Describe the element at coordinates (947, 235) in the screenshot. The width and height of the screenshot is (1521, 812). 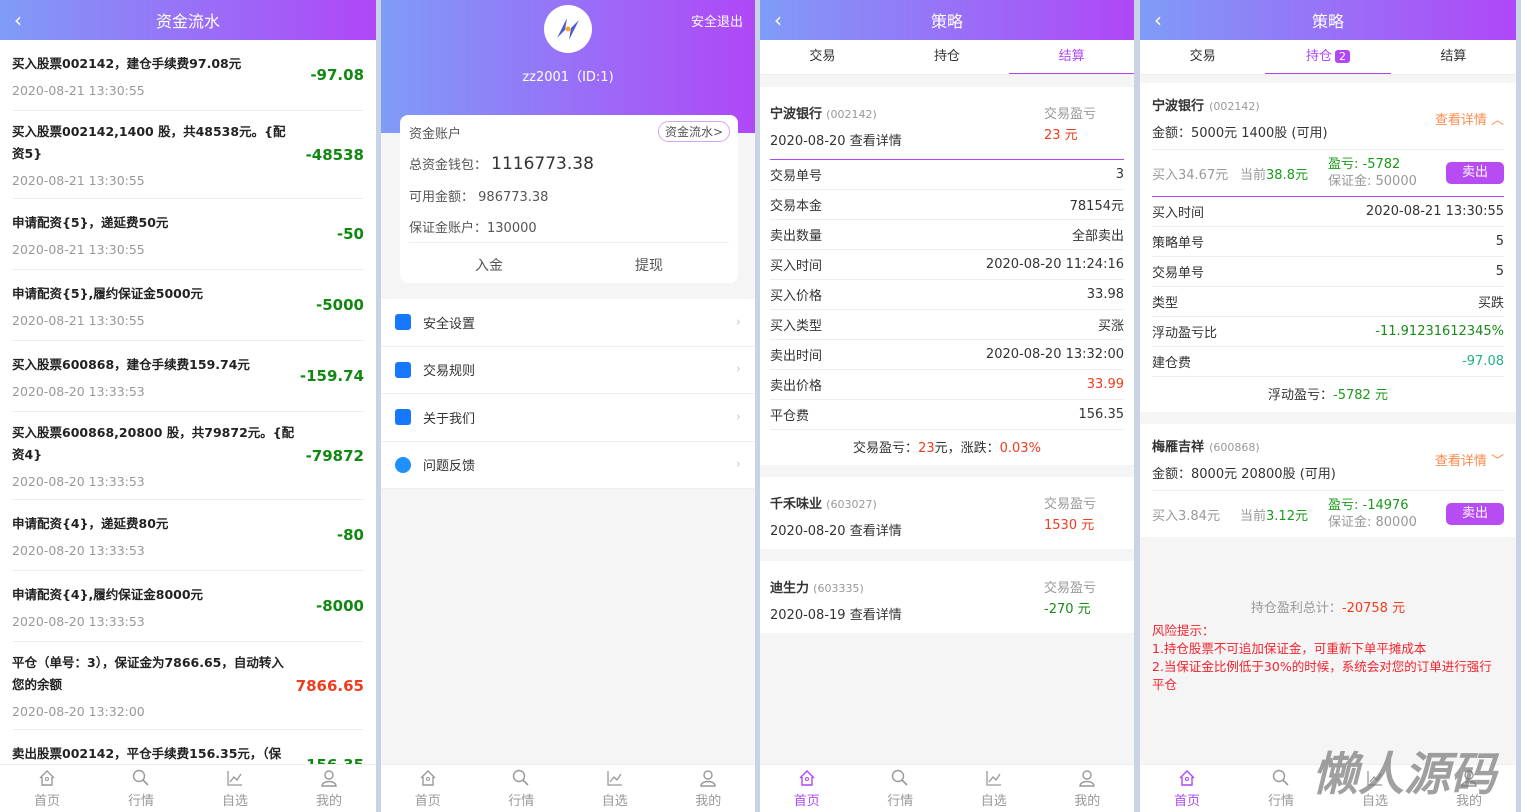
I see `detail-row: 卖出数量 全部卖出` at that location.